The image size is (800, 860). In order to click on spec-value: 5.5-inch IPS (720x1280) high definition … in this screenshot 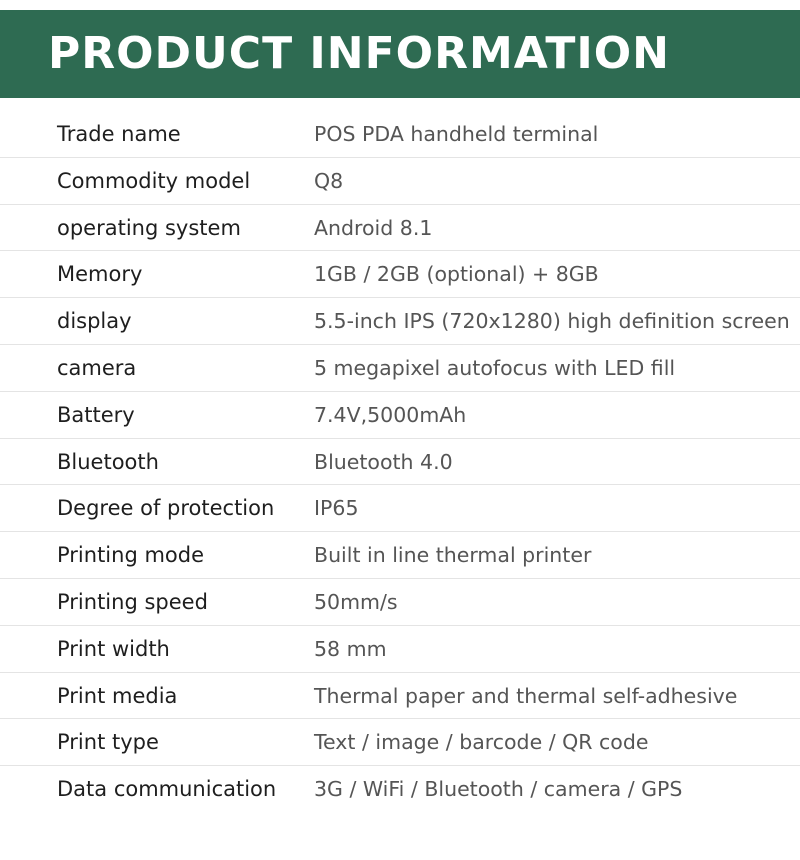, I will do `click(552, 321)`.